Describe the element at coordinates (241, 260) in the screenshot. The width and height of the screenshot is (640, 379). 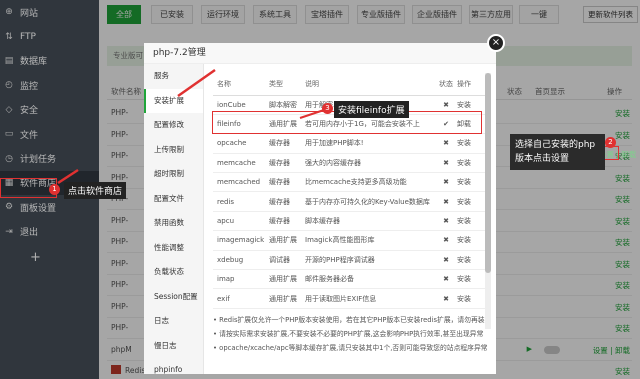
I see `extension-name: xdebug` at that location.